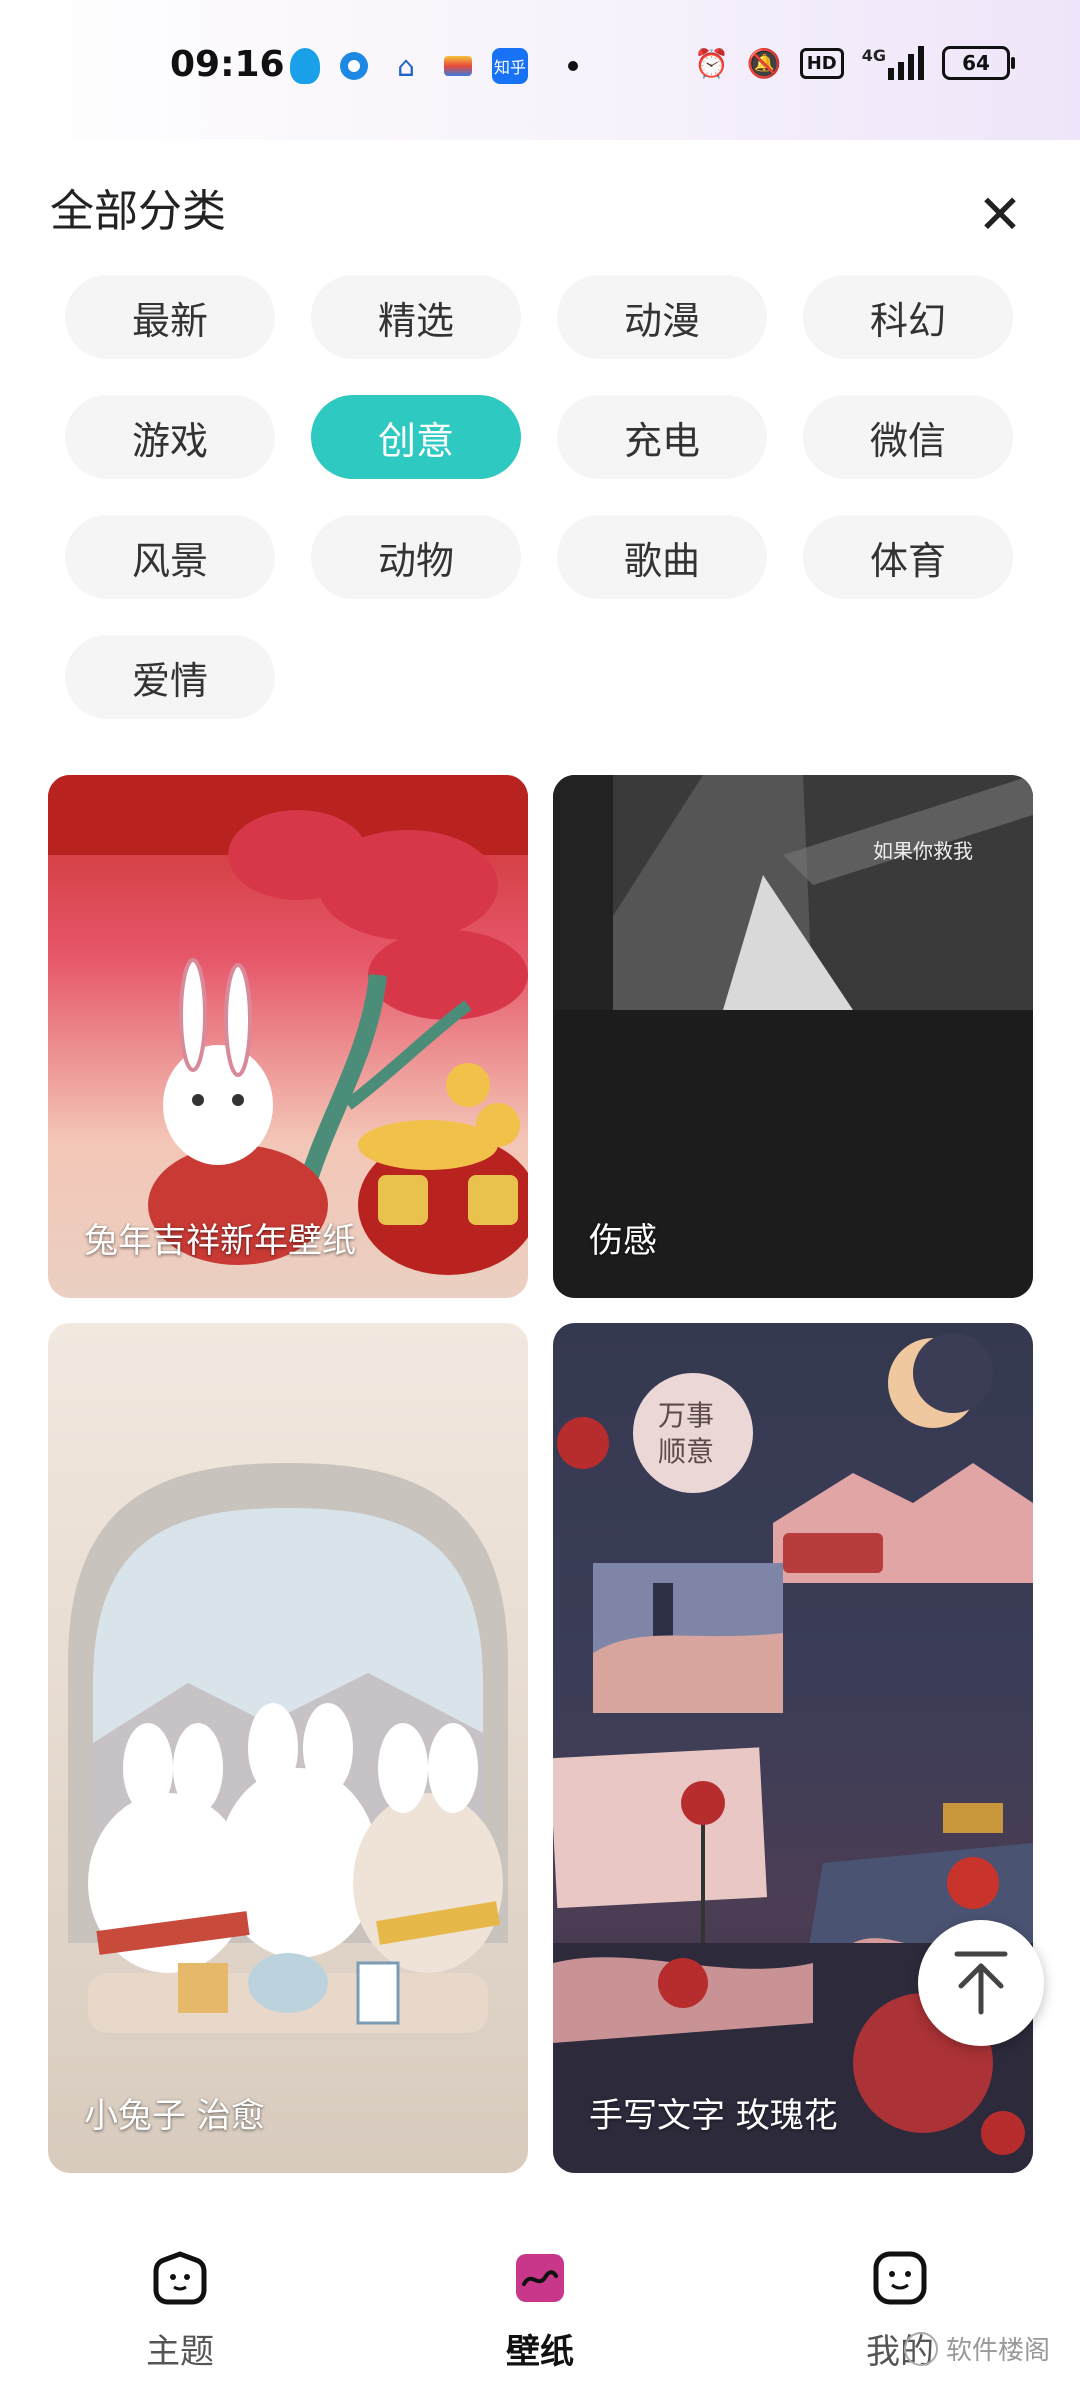 The width and height of the screenshot is (1080, 2400). I want to click on battery-icon: 64, so click(978, 63).